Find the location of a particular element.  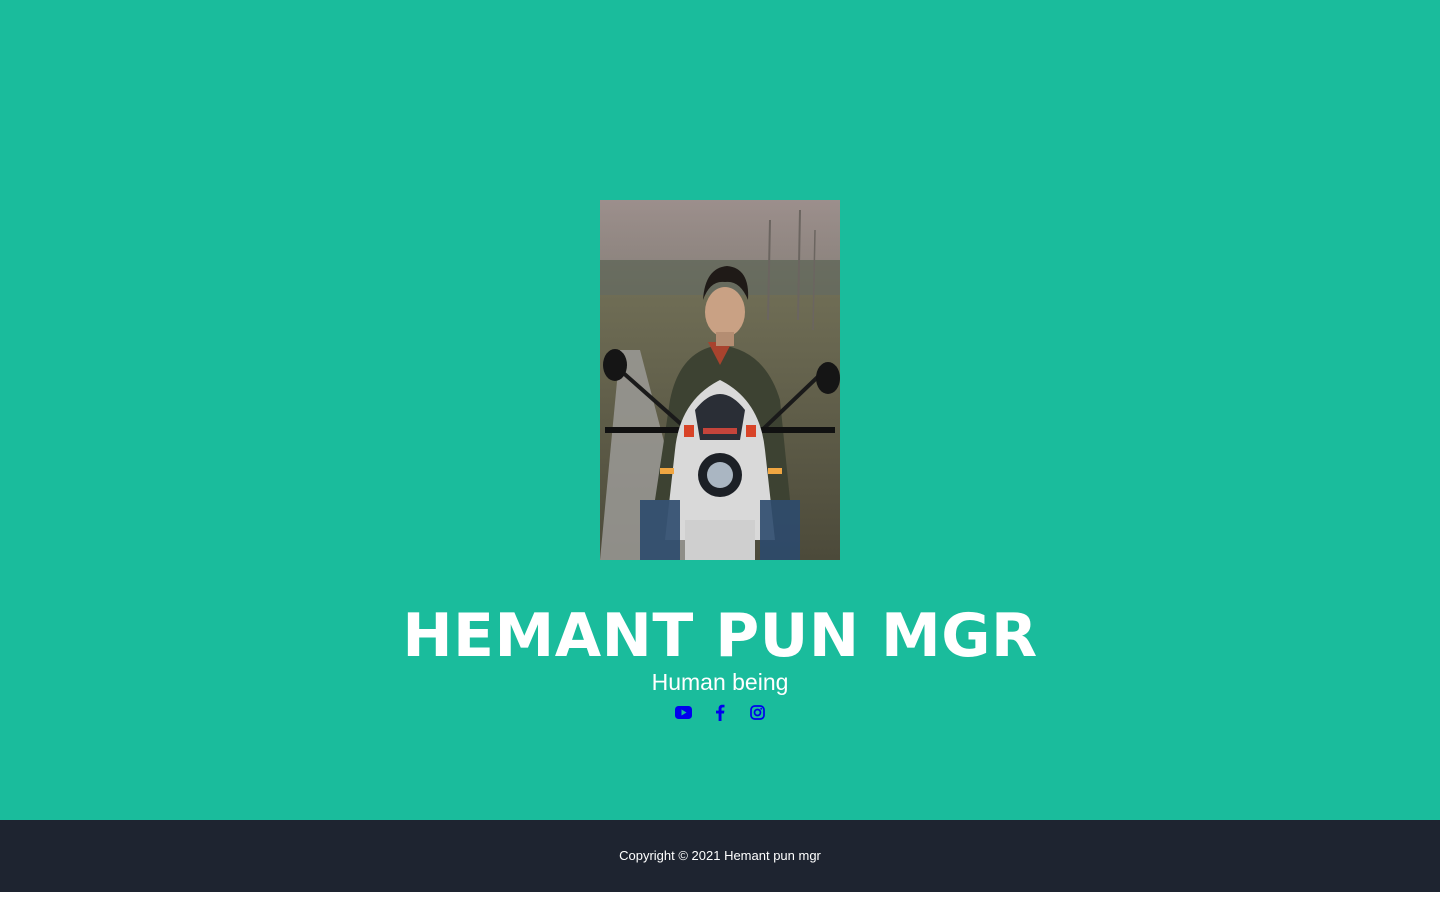

youtube-link is located at coordinates (683, 712).